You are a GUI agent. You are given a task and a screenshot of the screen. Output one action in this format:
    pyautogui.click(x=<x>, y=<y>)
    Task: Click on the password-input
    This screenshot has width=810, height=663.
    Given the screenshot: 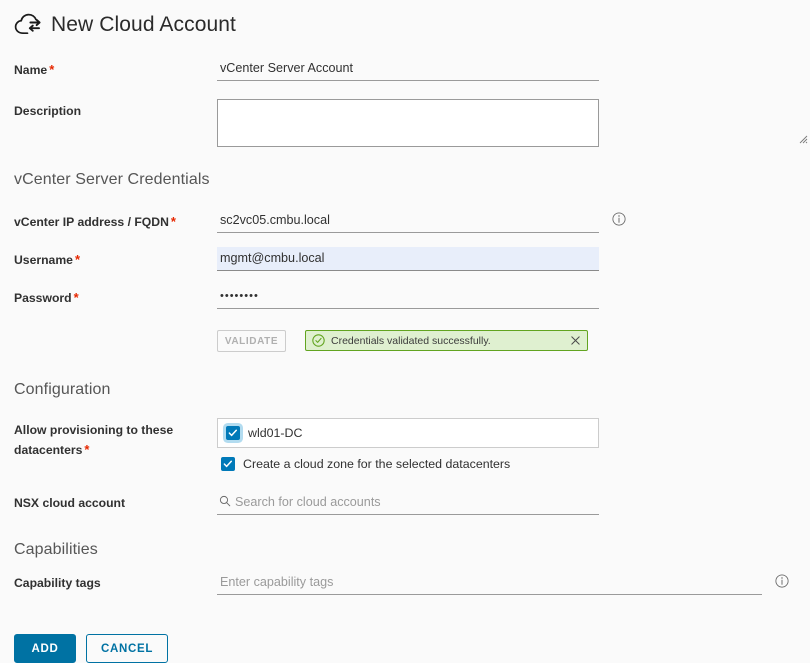 What is the action you would take?
    pyautogui.click(x=408, y=297)
    